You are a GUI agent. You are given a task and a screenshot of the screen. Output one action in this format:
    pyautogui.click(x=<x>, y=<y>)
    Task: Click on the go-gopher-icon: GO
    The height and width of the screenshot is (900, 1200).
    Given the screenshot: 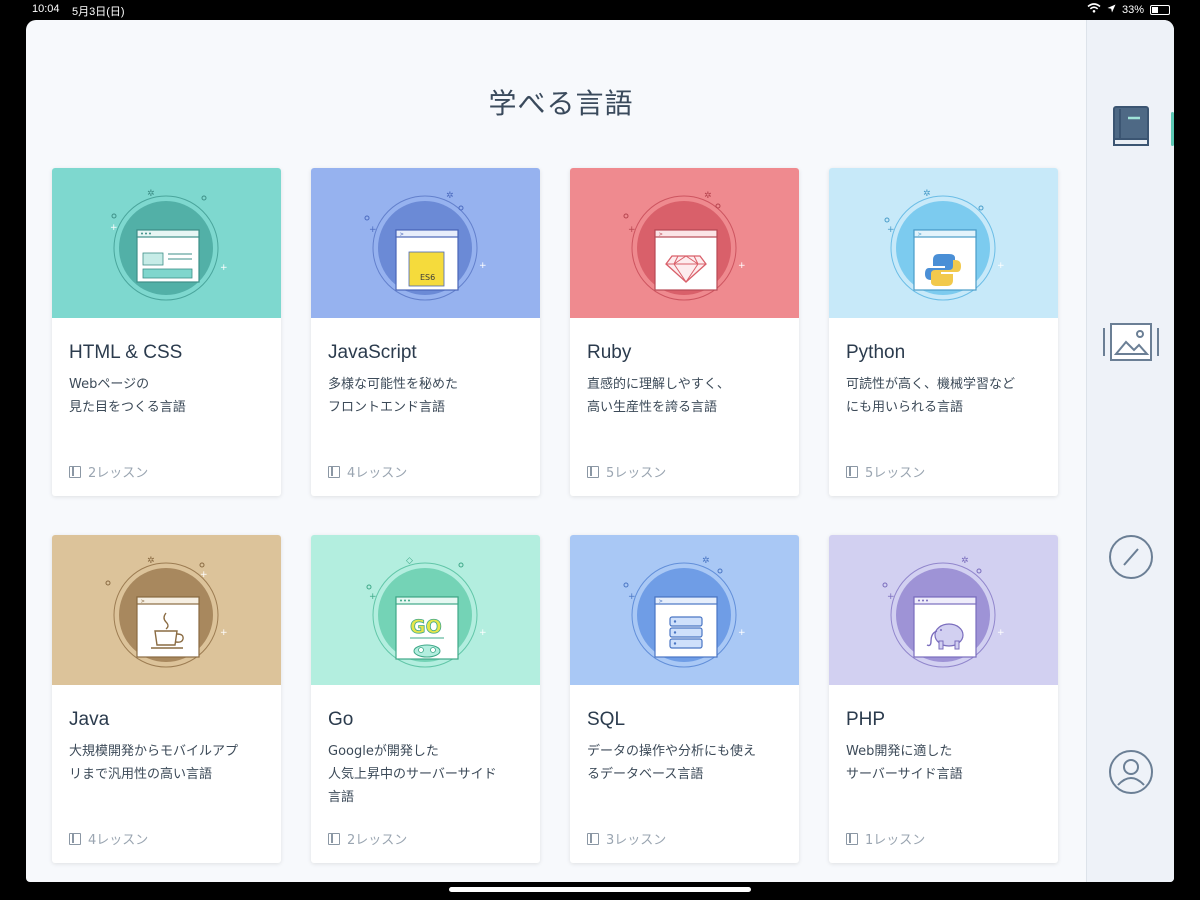 What is the action you would take?
    pyautogui.click(x=427, y=628)
    